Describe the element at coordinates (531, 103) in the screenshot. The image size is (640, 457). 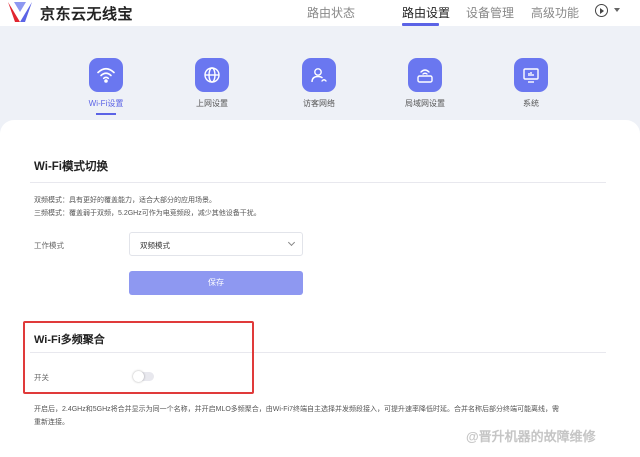
I see `tile-label-system: 系统` at that location.